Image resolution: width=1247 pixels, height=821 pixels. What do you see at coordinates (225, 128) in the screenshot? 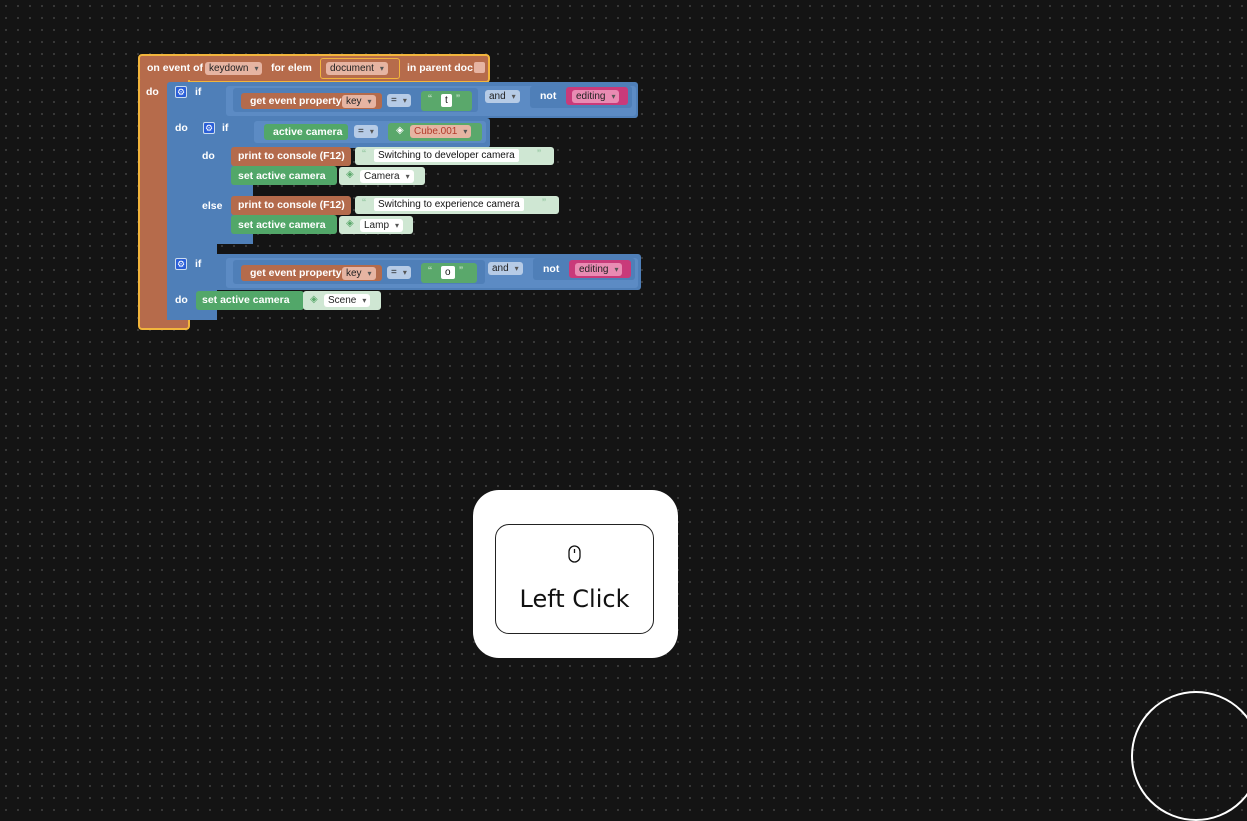
I see `if-nested-label: if` at bounding box center [225, 128].